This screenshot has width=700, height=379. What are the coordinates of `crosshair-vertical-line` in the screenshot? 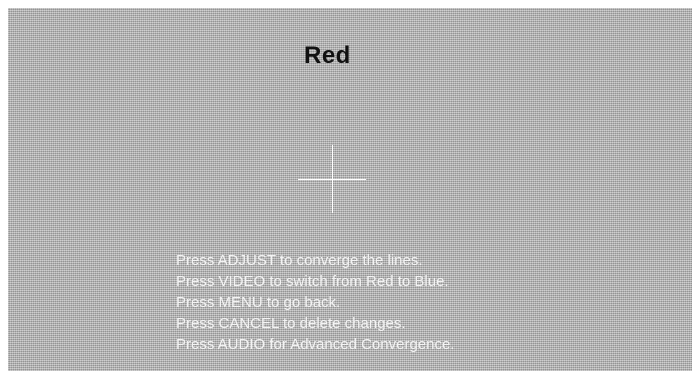 It's located at (332, 179).